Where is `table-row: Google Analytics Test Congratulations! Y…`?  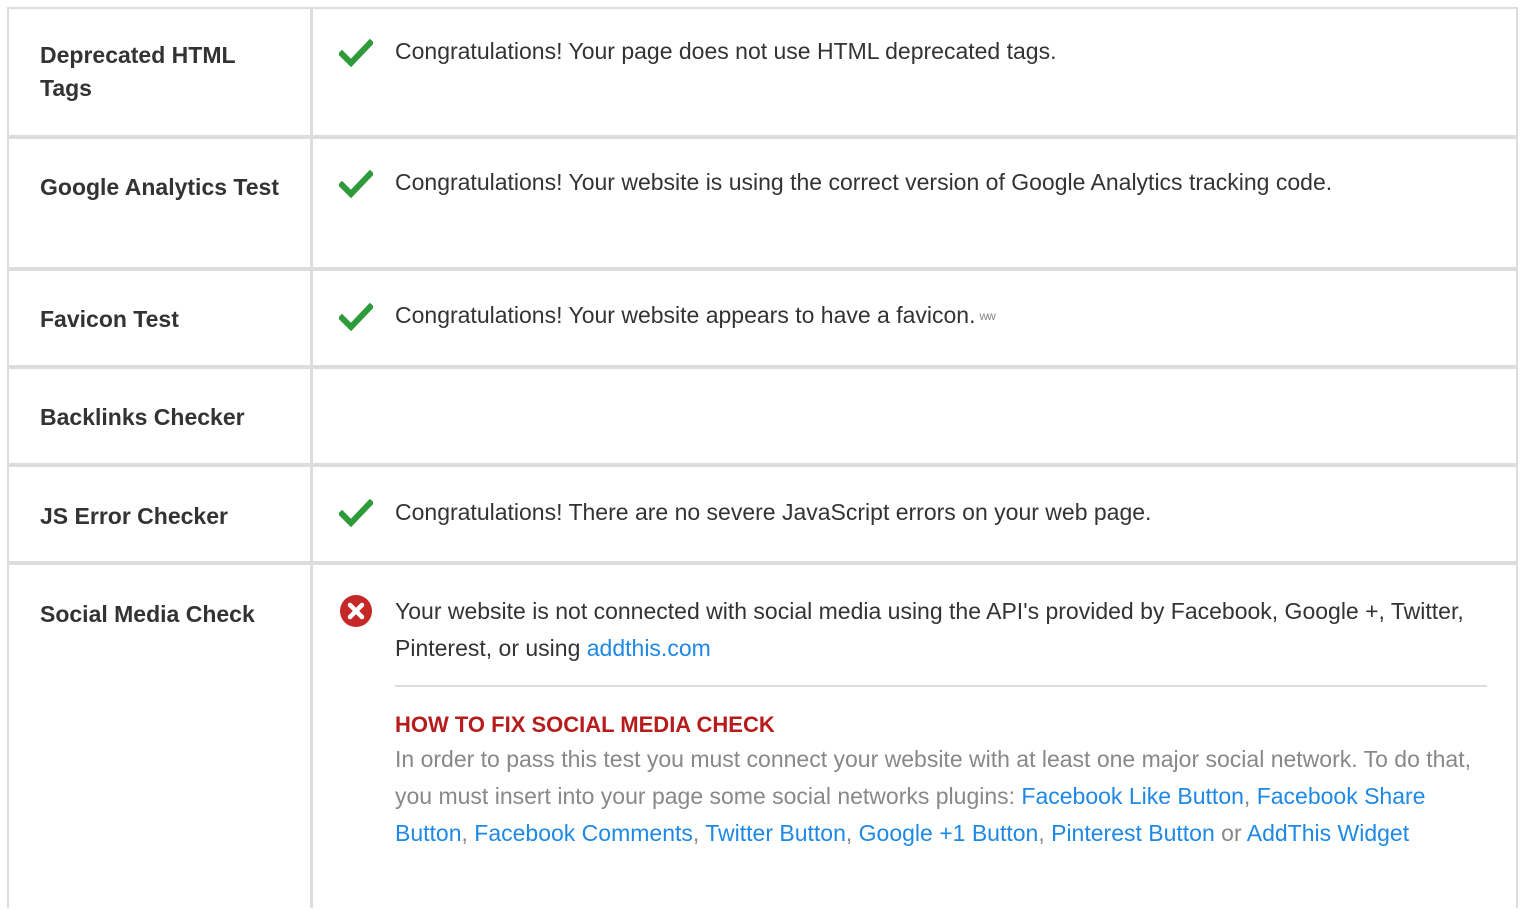
table-row: Google Analytics Test Congratulations! Y… is located at coordinates (762, 205).